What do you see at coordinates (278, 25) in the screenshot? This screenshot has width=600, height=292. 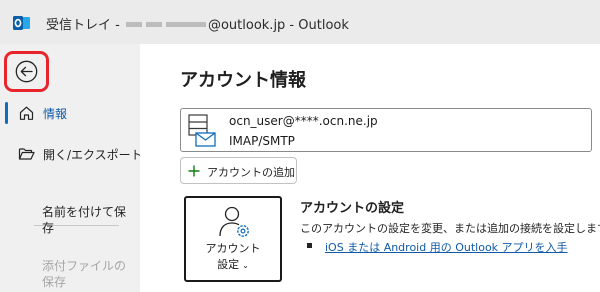 I see `window-title-suffix: @outlook.jp - Outlook` at bounding box center [278, 25].